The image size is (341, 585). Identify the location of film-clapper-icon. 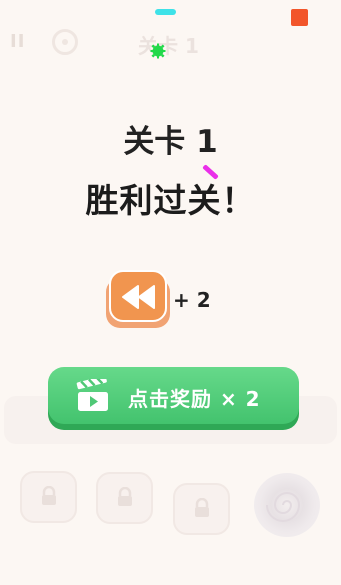
(92, 395).